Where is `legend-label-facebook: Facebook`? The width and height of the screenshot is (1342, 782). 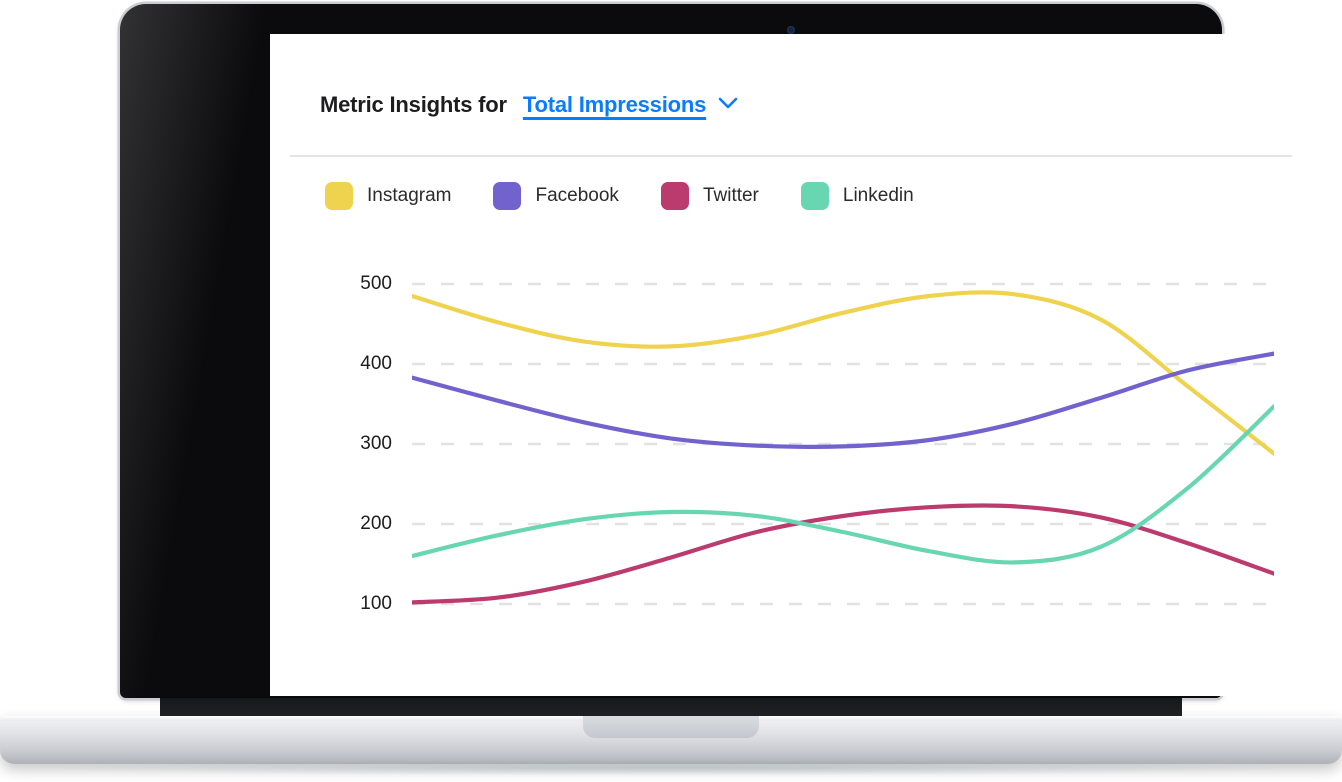 legend-label-facebook: Facebook is located at coordinates (577, 195).